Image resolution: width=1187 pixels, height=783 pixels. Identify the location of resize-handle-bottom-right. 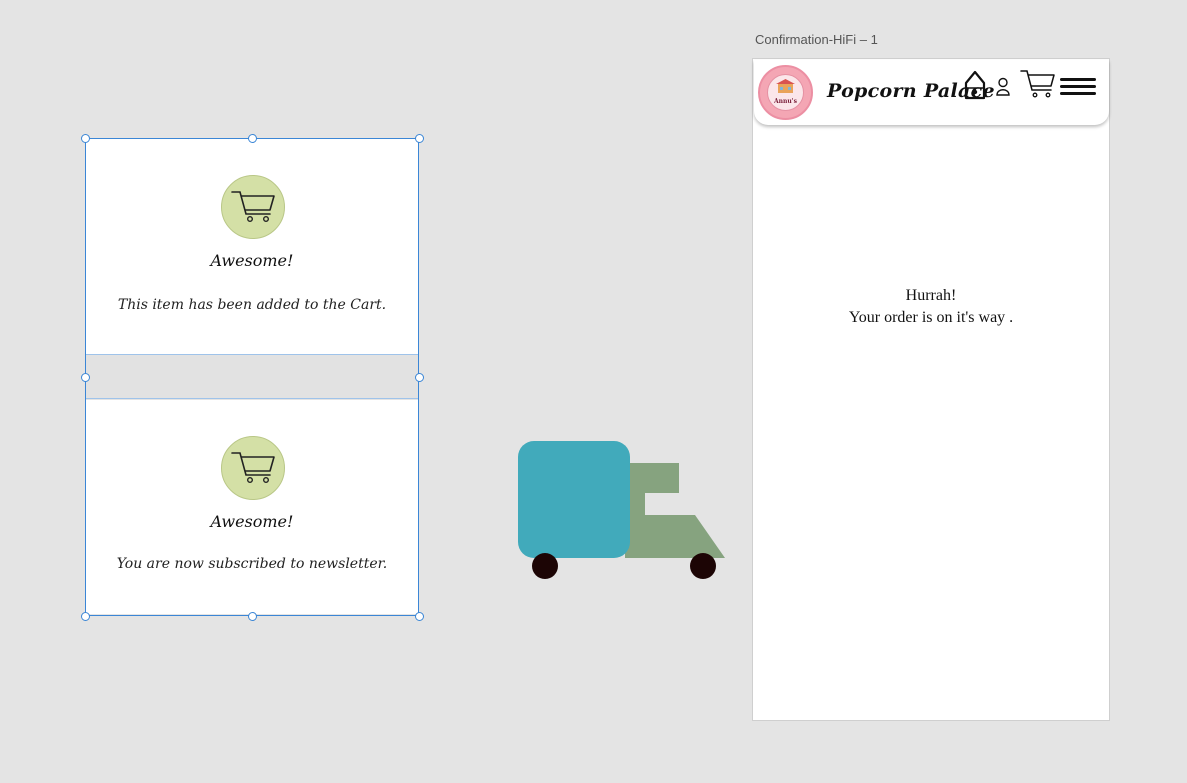
(419, 616).